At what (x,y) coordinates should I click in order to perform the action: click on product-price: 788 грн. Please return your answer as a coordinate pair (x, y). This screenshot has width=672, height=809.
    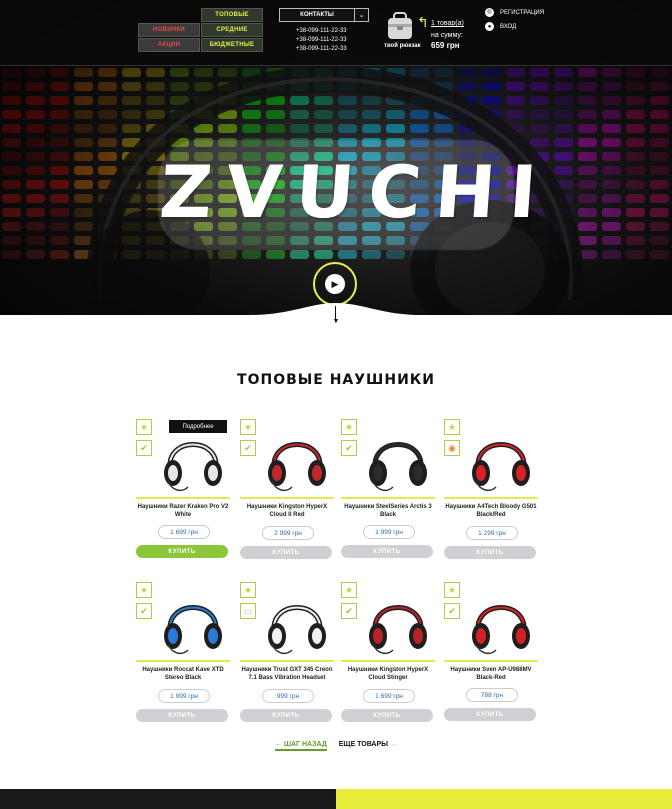
    Looking at the image, I should click on (492, 695).